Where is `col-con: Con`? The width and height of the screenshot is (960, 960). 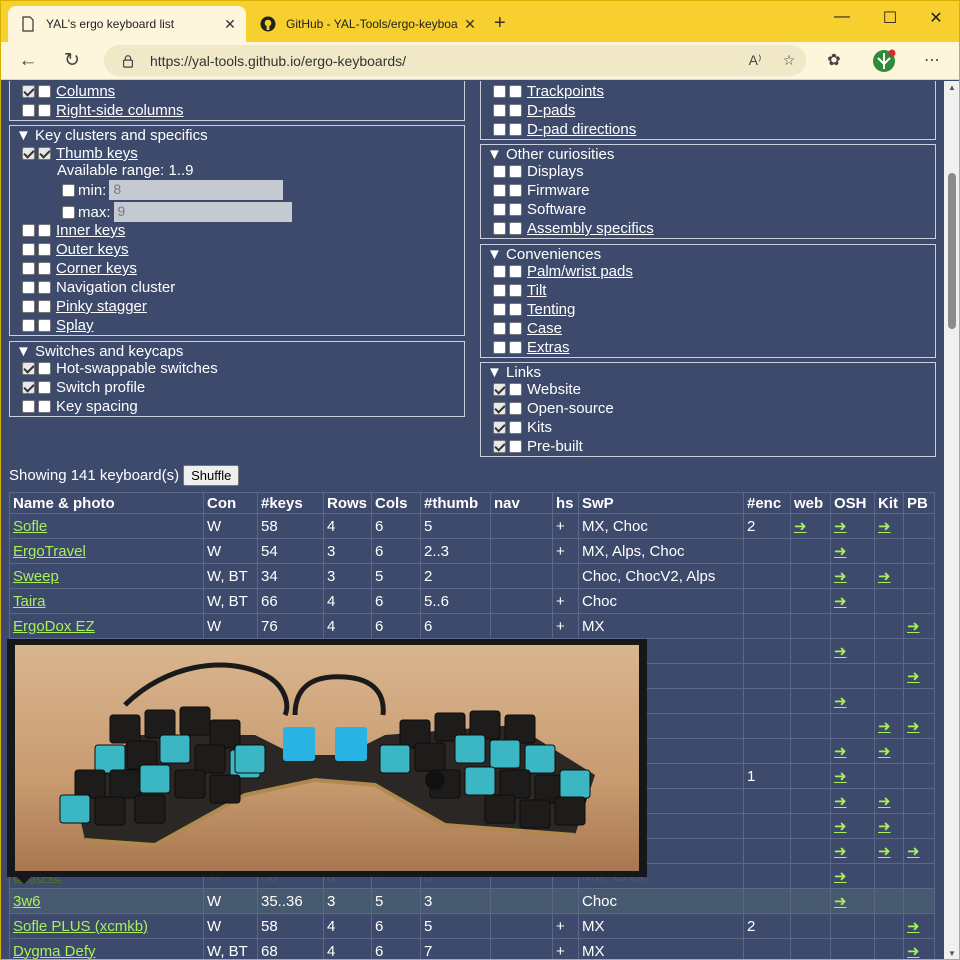
col-con: Con is located at coordinates (230, 503).